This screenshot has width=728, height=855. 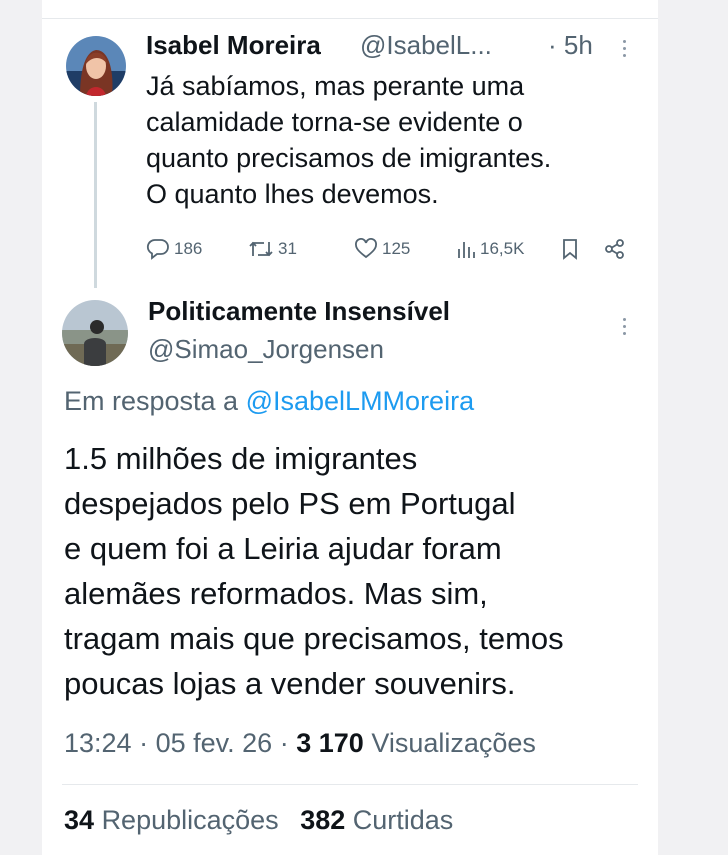 I want to click on views-action: 16,5K, so click(x=490, y=249).